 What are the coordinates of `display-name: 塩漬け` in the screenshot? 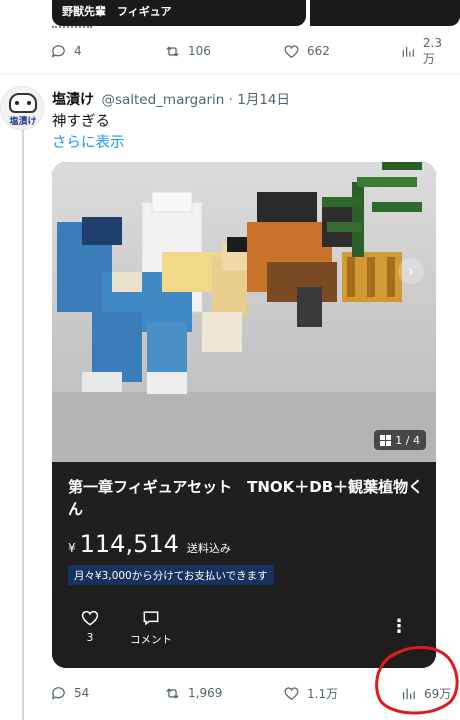 It's located at (73, 100).